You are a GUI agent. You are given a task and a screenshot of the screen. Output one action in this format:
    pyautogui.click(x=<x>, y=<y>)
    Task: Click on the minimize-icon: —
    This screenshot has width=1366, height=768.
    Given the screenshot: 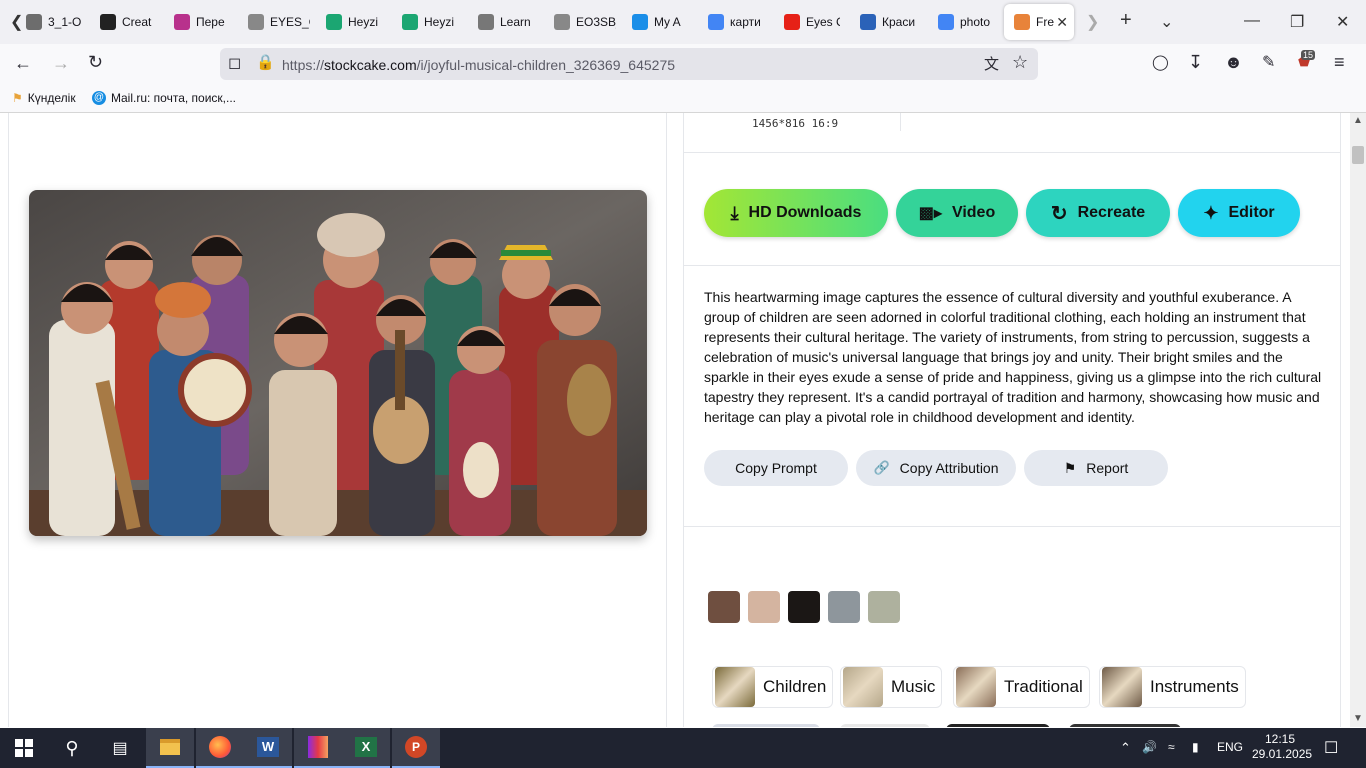 What is the action you would take?
    pyautogui.click(x=1252, y=21)
    